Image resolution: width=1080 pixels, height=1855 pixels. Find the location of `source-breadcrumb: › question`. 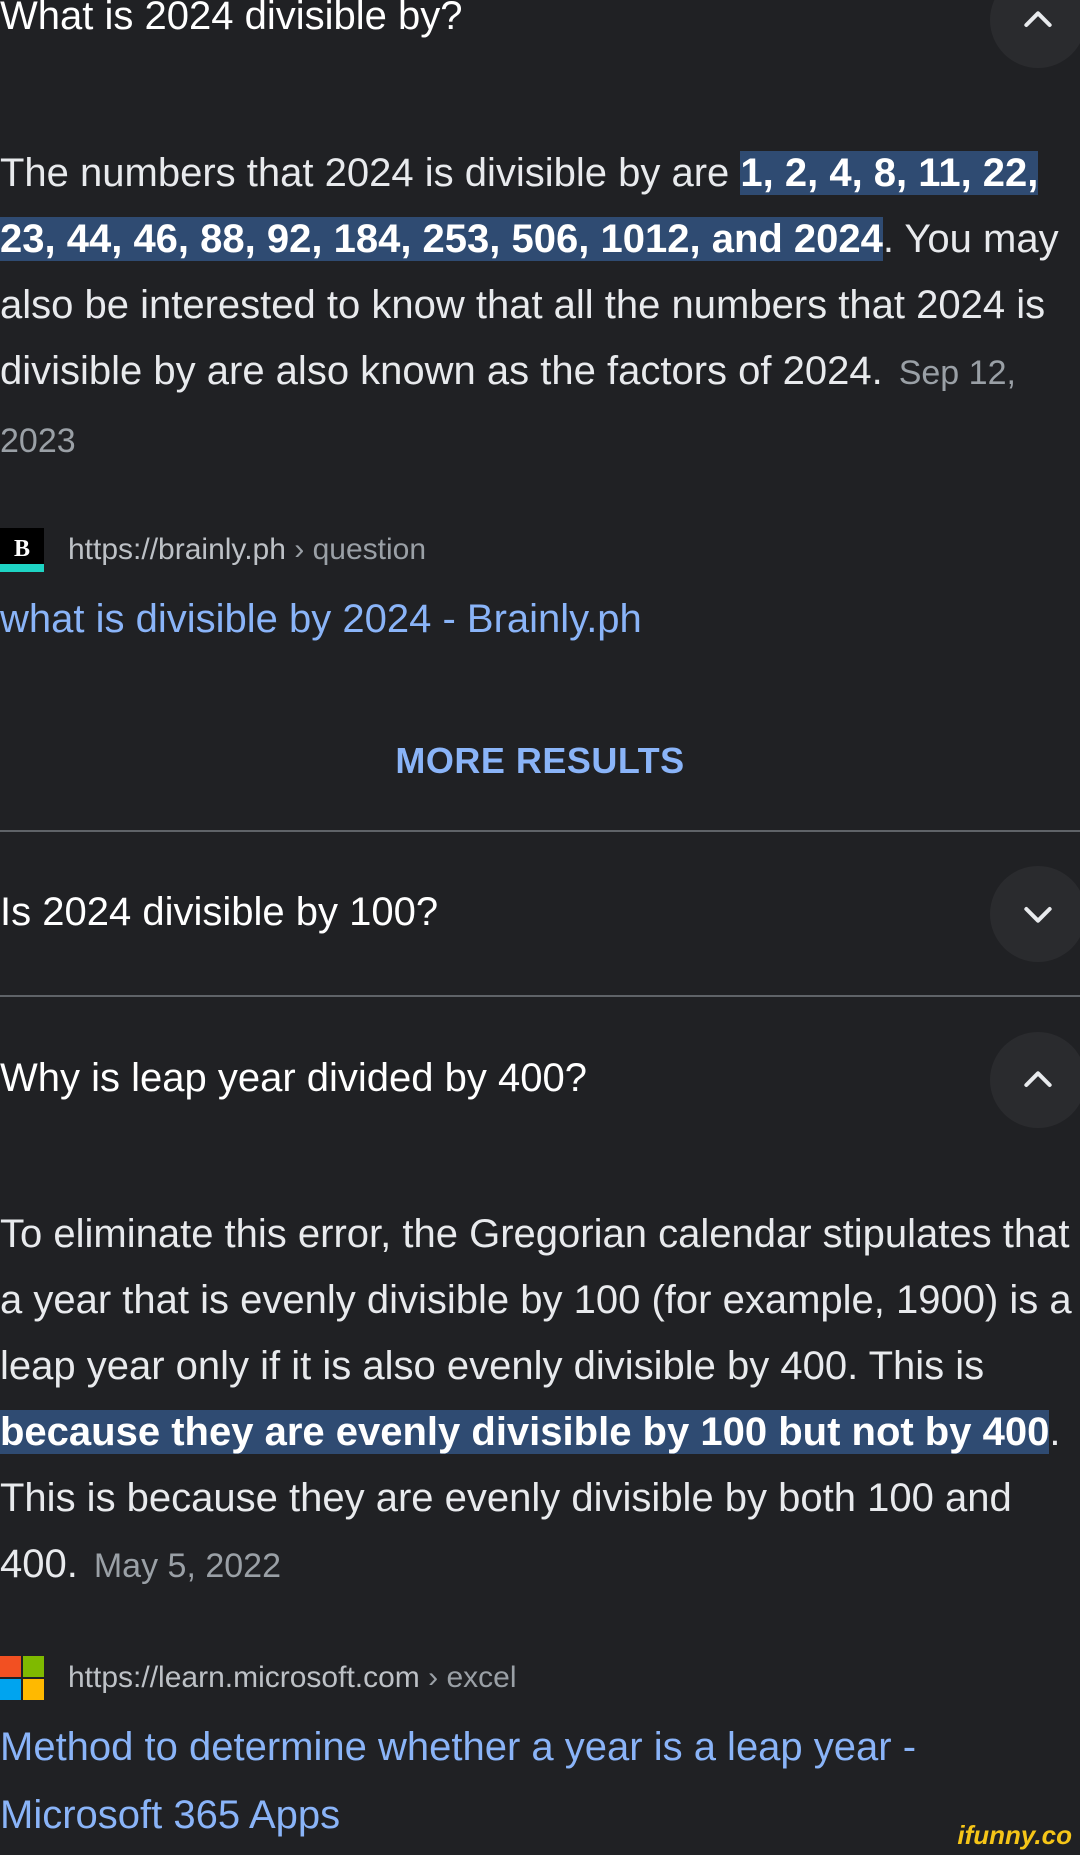

source-breadcrumb: › question is located at coordinates (360, 549).